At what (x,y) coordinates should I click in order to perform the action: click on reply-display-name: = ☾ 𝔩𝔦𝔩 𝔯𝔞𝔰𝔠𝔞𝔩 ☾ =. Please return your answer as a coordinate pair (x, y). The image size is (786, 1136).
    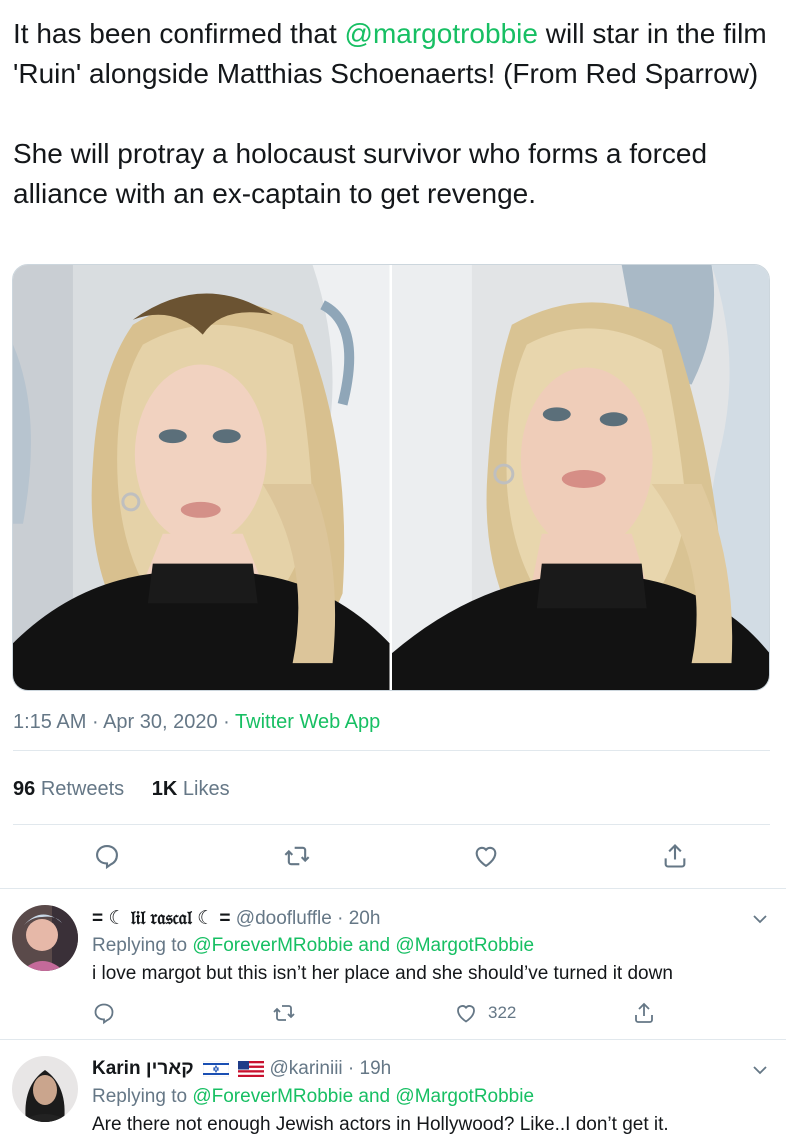
    Looking at the image, I should click on (161, 918).